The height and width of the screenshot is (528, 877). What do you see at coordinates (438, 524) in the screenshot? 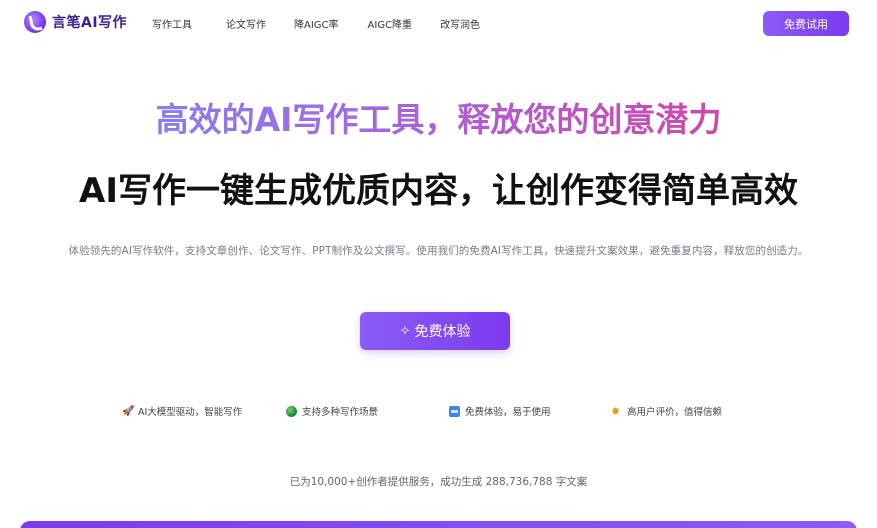
I see `bottom-banner` at bounding box center [438, 524].